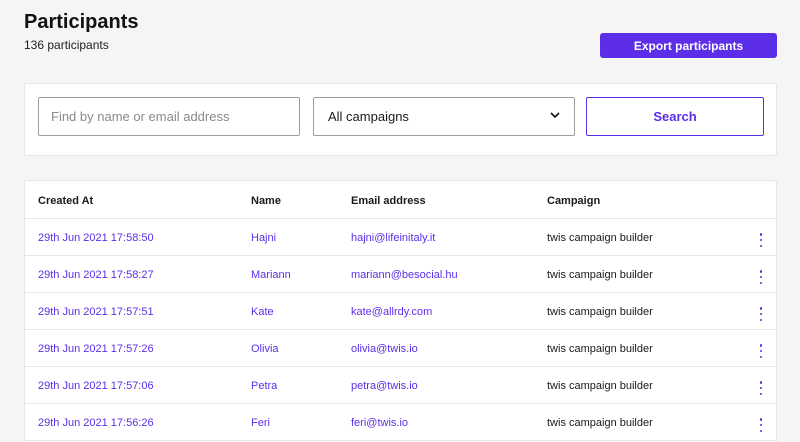 The width and height of the screenshot is (800, 442). What do you see at coordinates (66, 45) in the screenshot?
I see `participant-count: 136 participants` at bounding box center [66, 45].